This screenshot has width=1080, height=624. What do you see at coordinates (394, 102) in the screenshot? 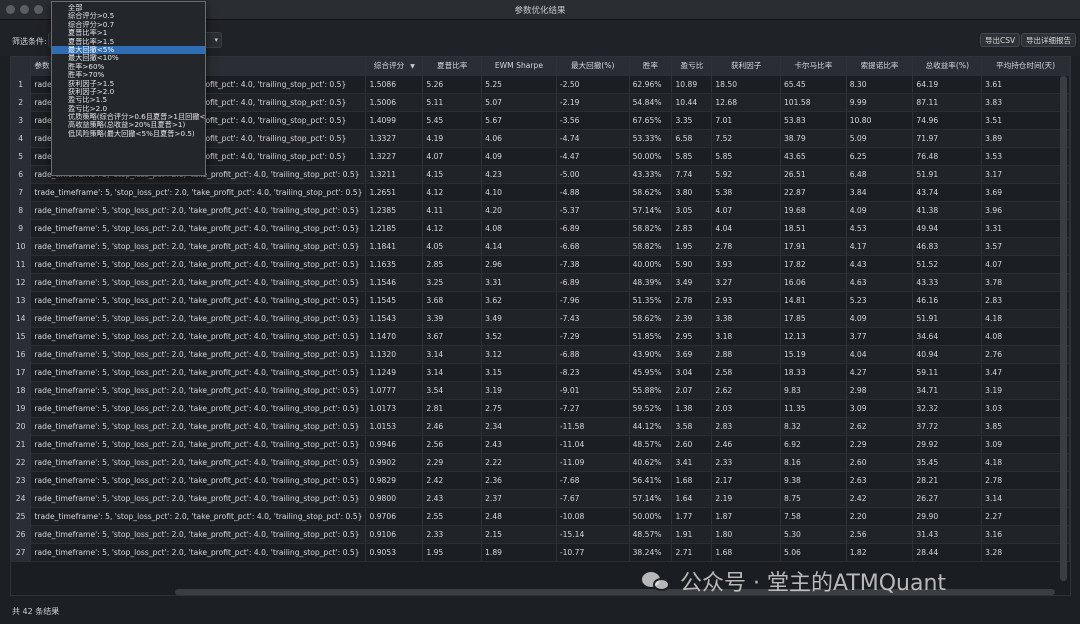
I see `metric-cell: 1.5006` at bounding box center [394, 102].